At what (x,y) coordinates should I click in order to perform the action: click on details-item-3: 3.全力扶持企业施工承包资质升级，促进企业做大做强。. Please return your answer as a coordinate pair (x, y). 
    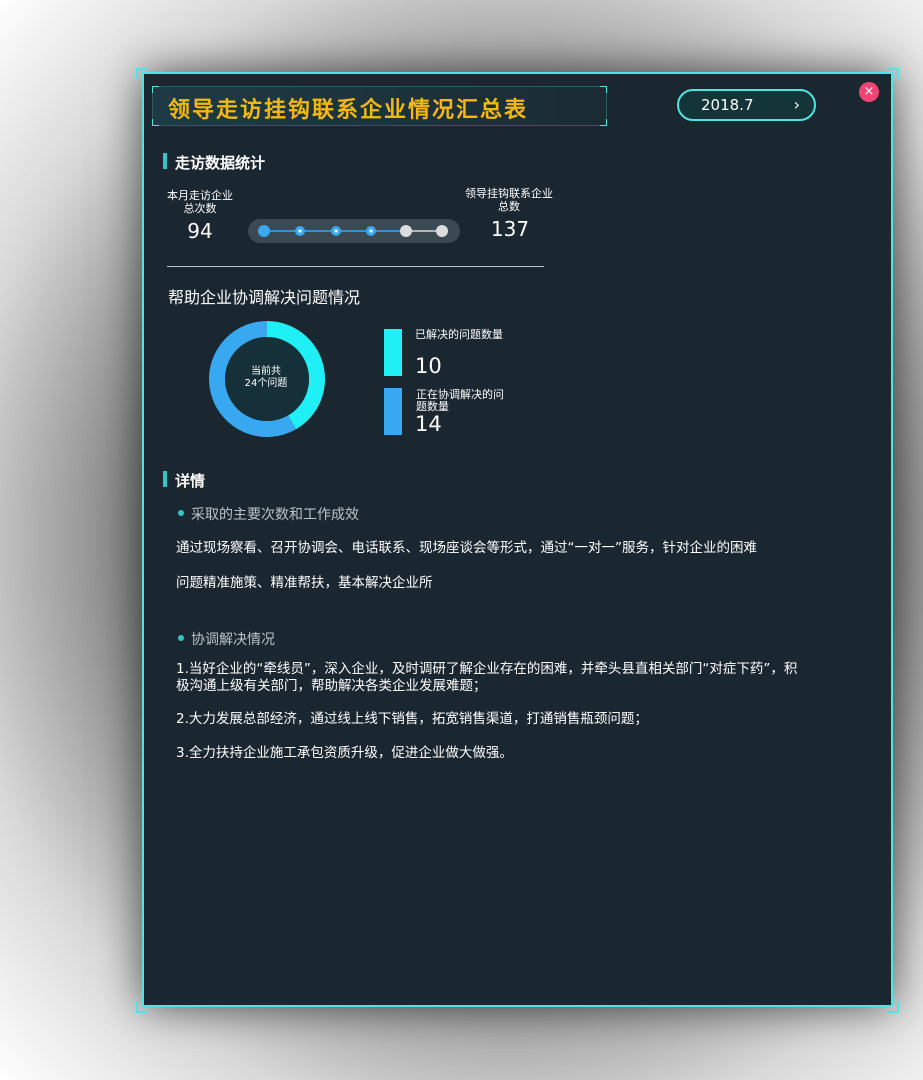
    Looking at the image, I should click on (344, 753).